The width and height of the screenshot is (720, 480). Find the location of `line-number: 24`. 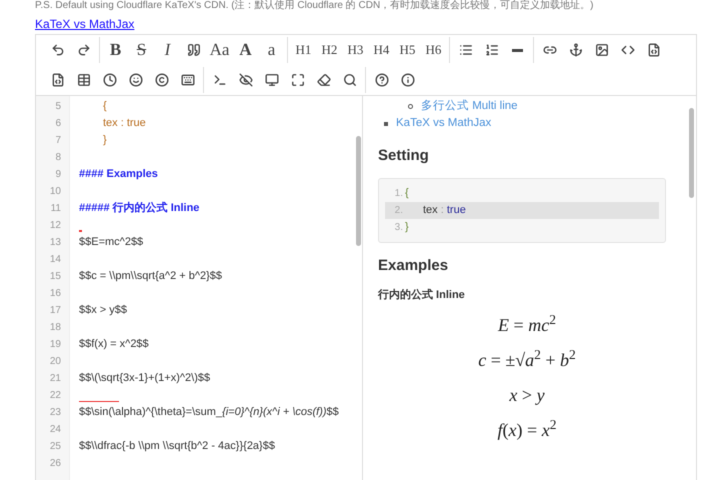

line-number: 24 is located at coordinates (55, 430).